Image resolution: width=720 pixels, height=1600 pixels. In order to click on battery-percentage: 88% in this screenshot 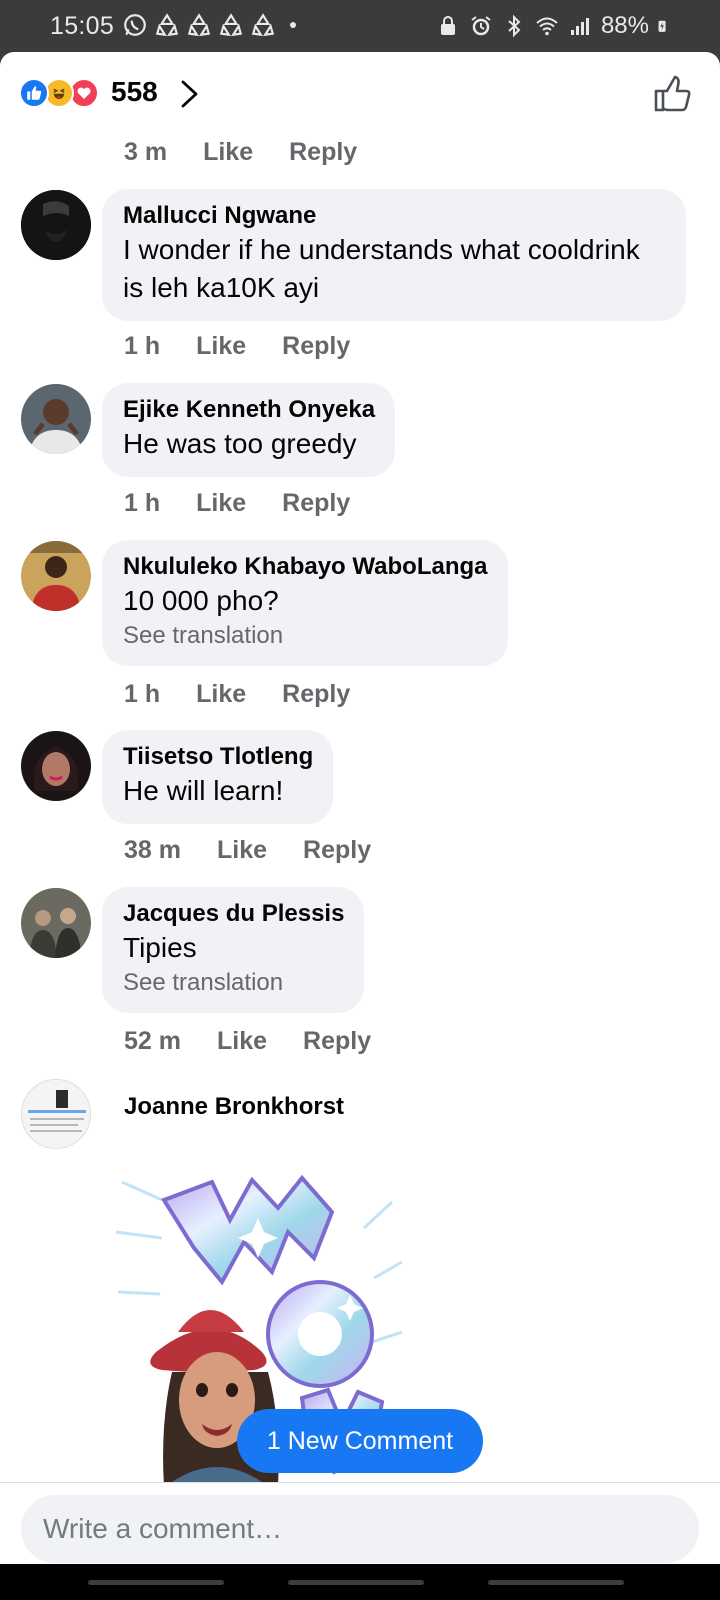, I will do `click(624, 25)`.